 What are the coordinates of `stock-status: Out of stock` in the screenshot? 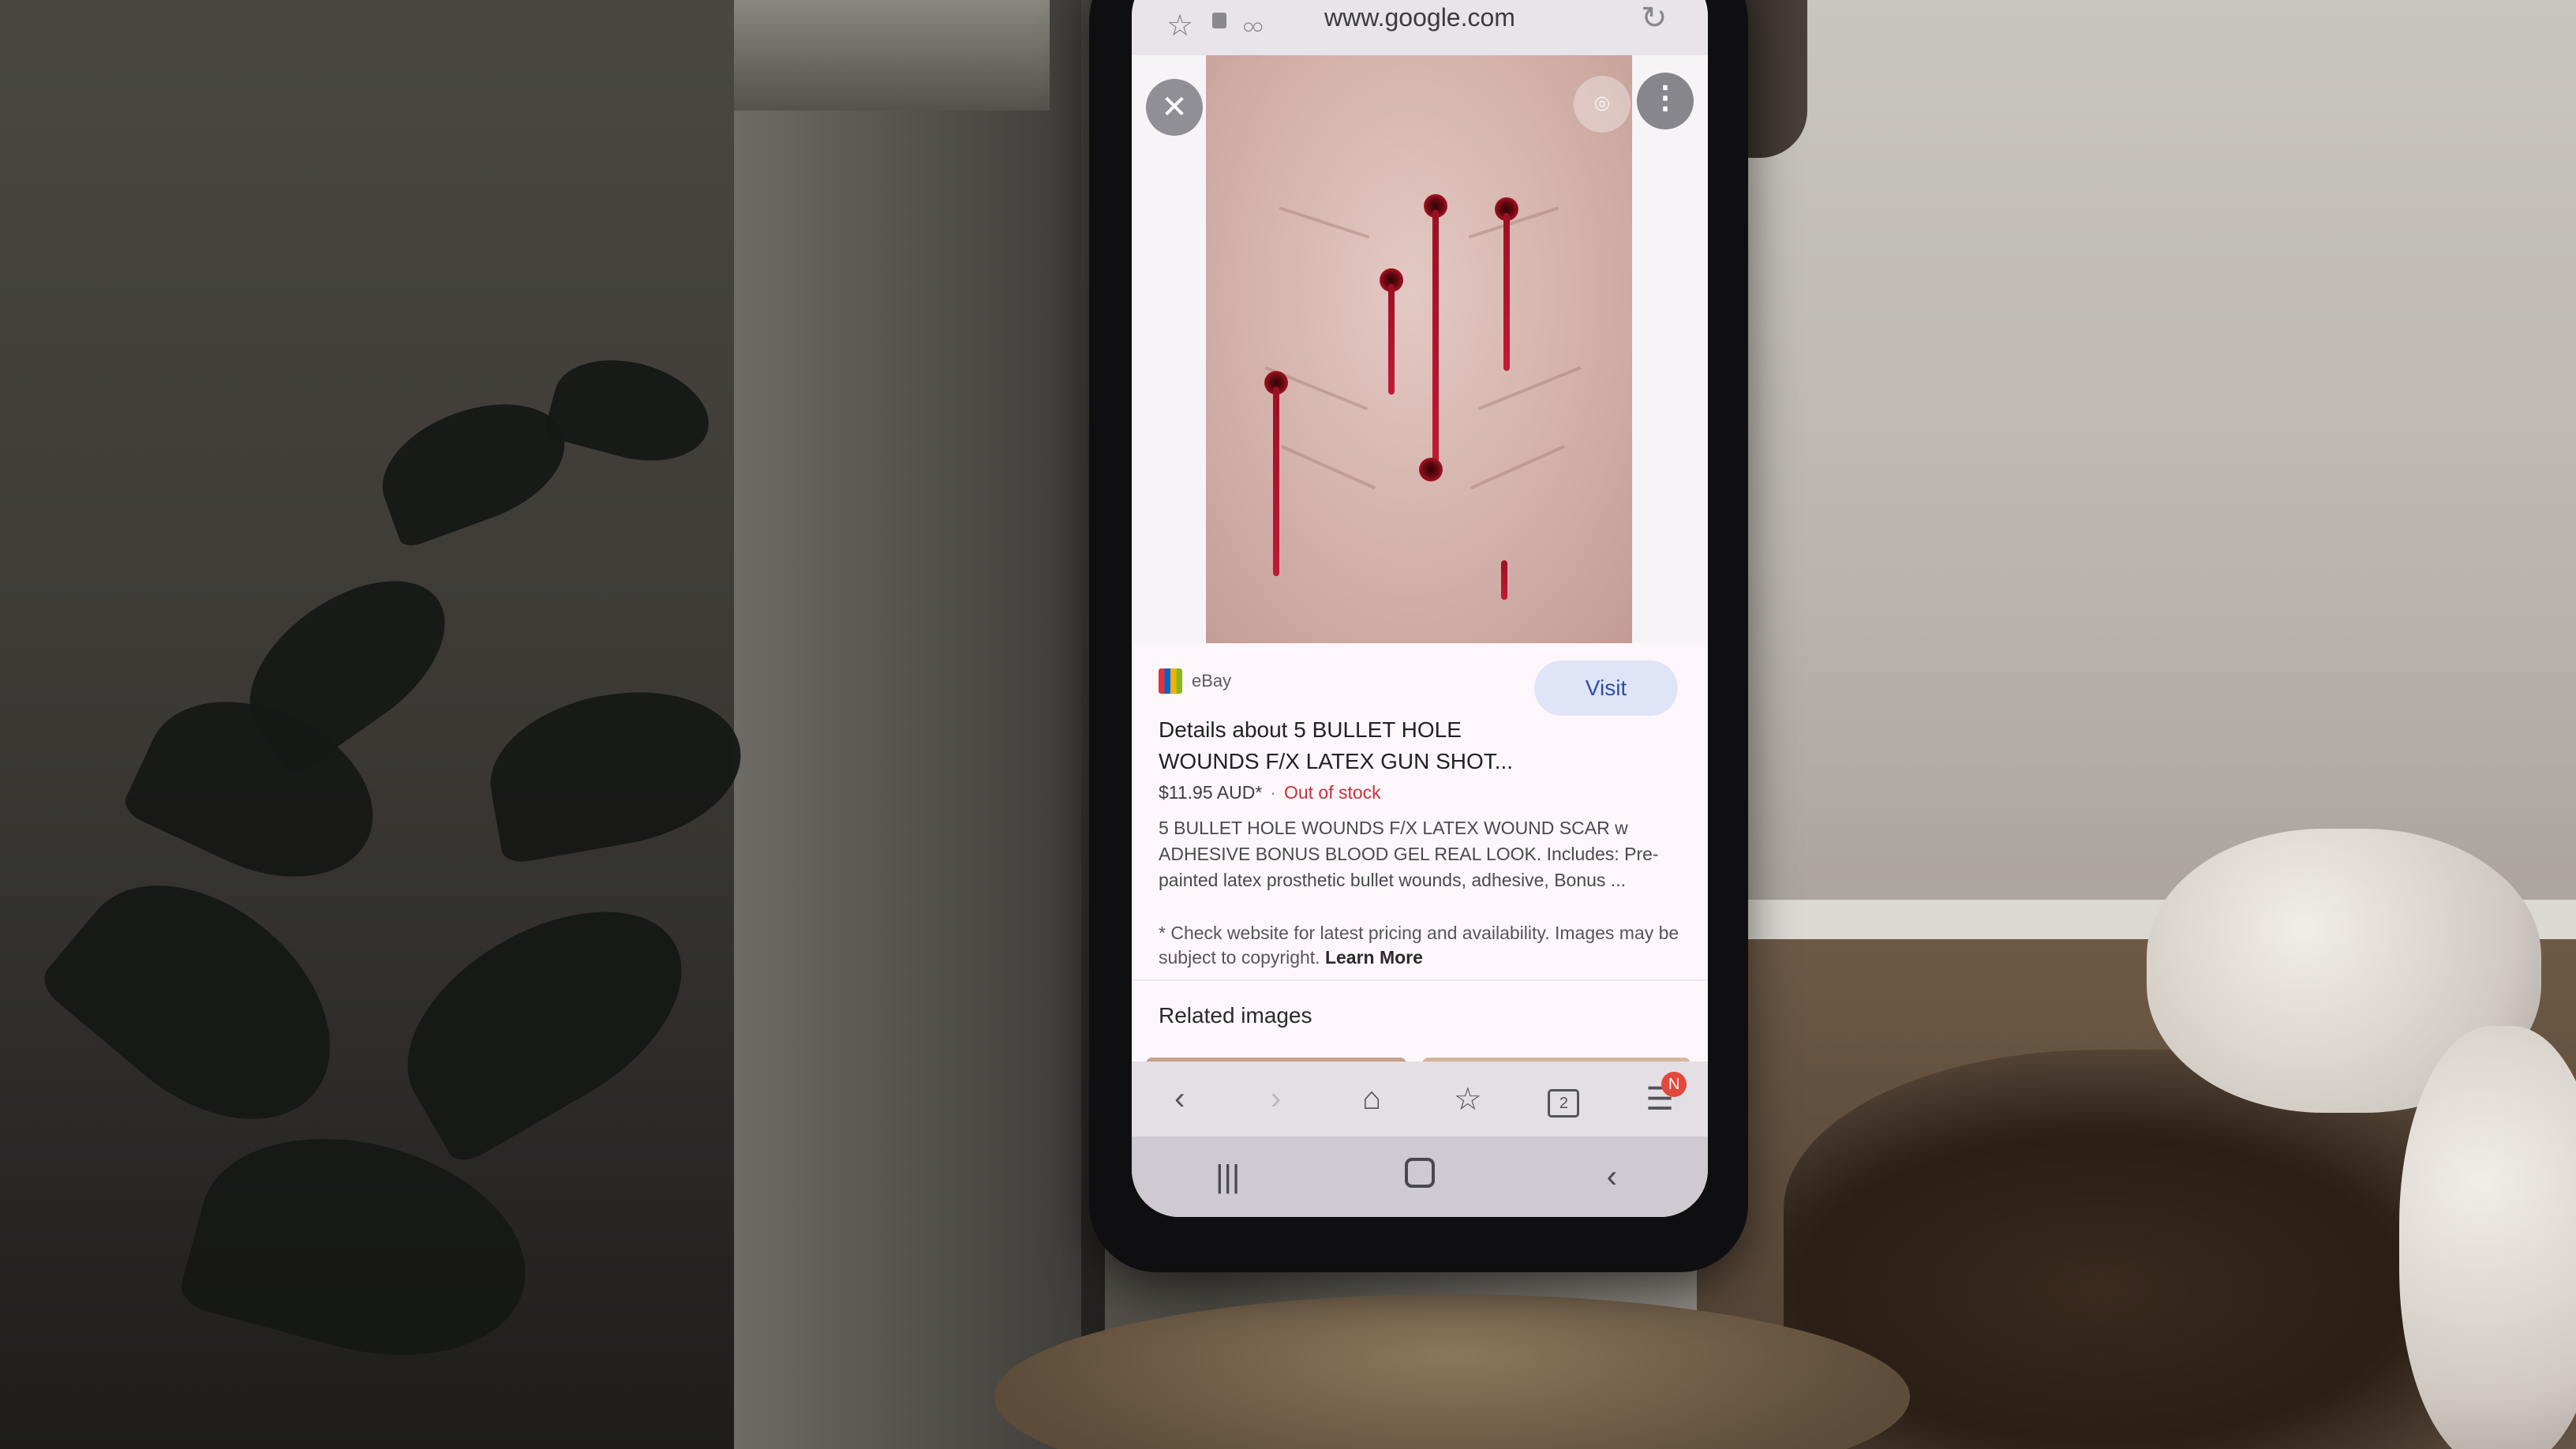 It's located at (1332, 792).